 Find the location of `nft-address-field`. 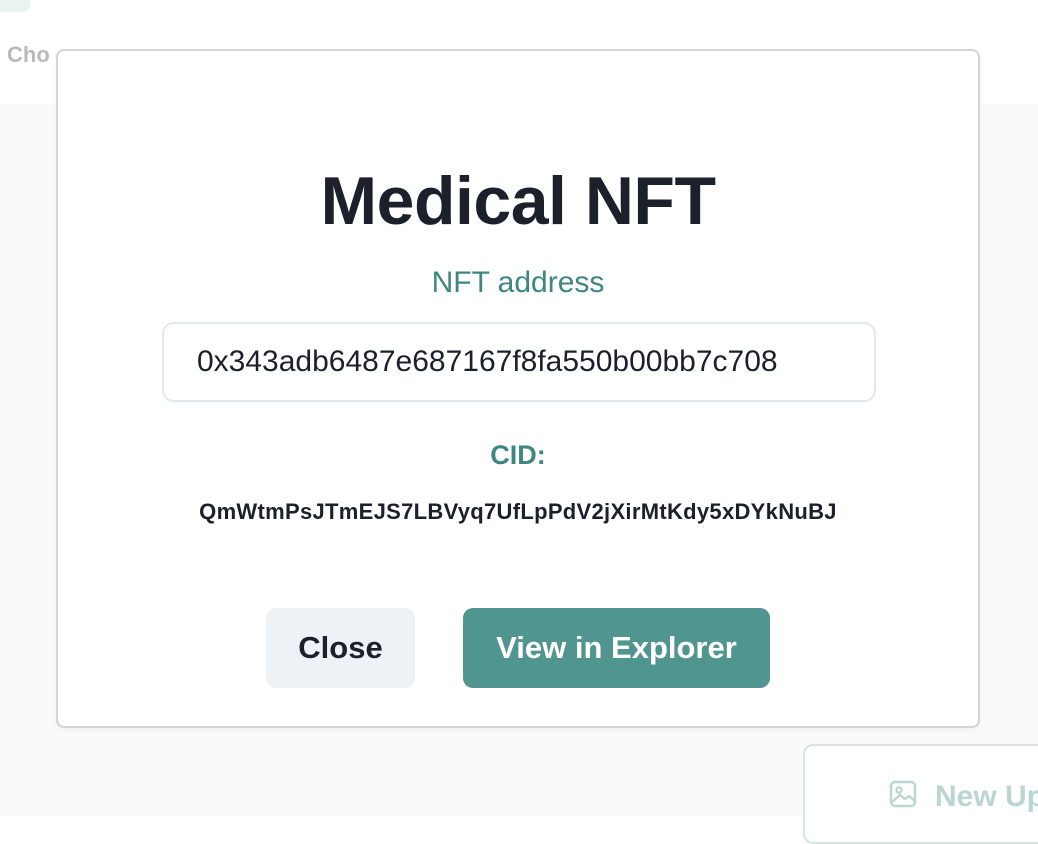

nft-address-field is located at coordinates (519, 362).